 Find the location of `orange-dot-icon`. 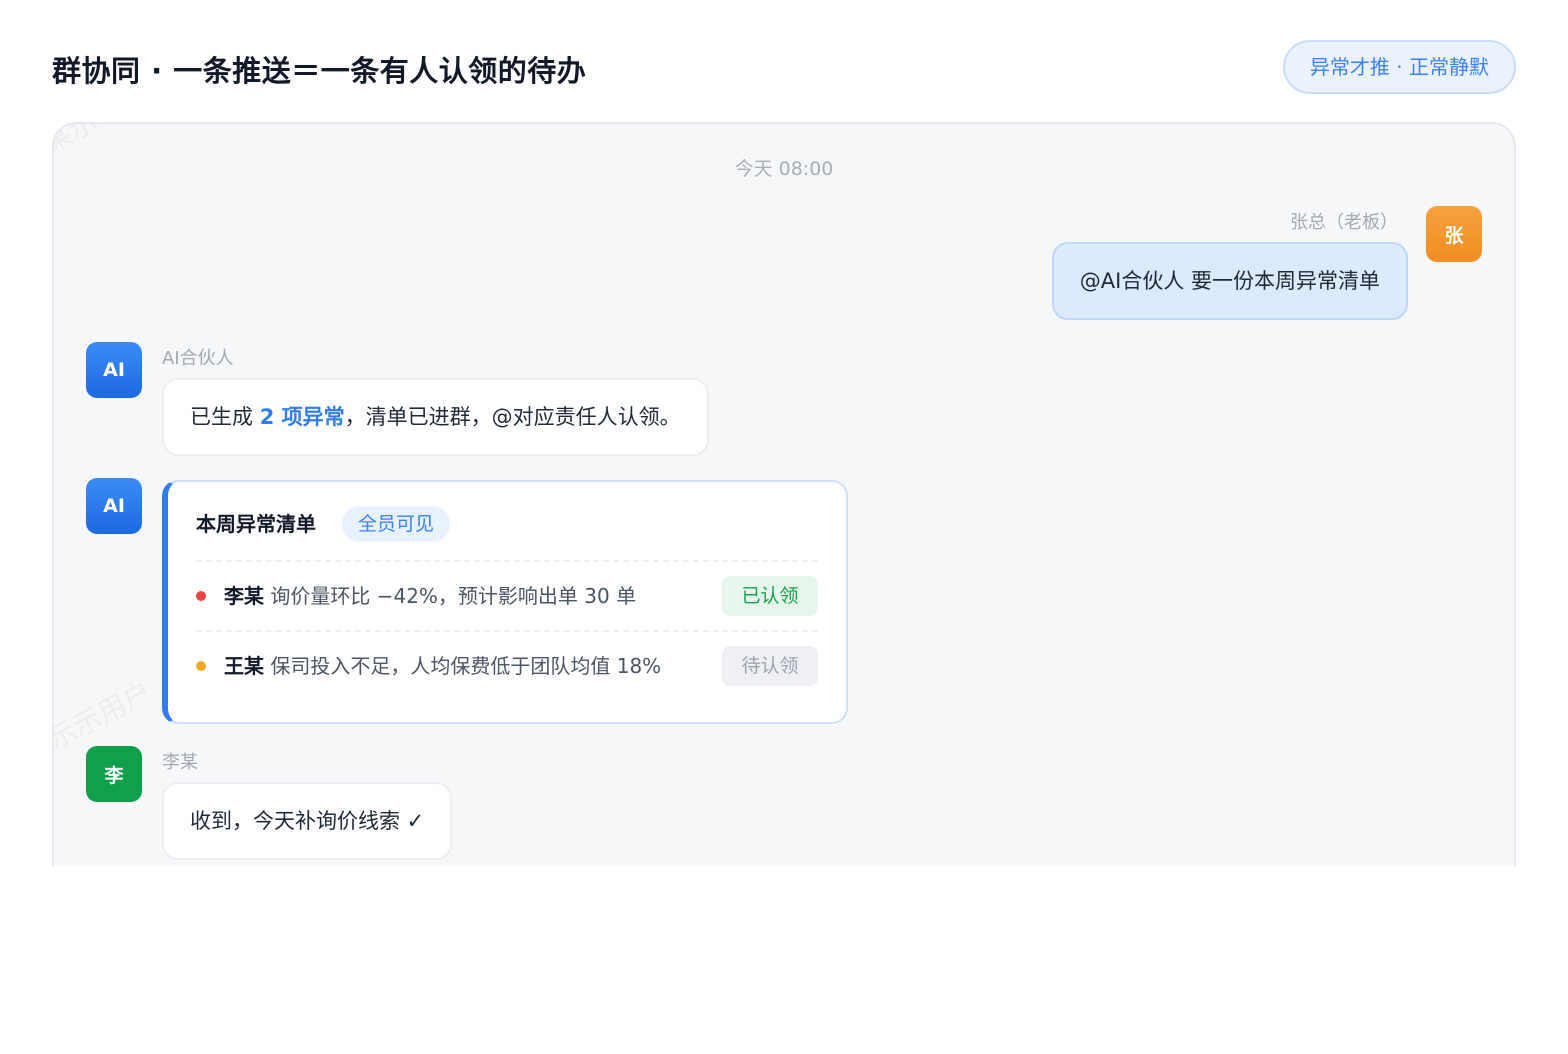

orange-dot-icon is located at coordinates (201, 666).